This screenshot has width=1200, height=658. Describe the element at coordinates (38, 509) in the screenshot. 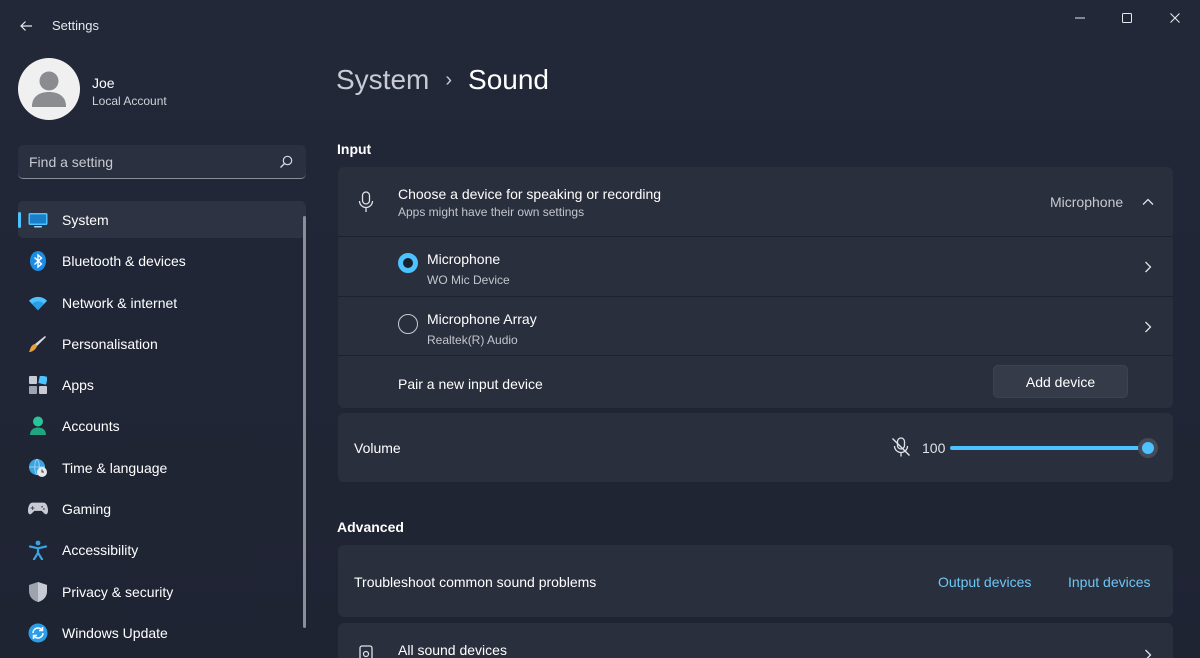

I see `gamepad-icon` at that location.